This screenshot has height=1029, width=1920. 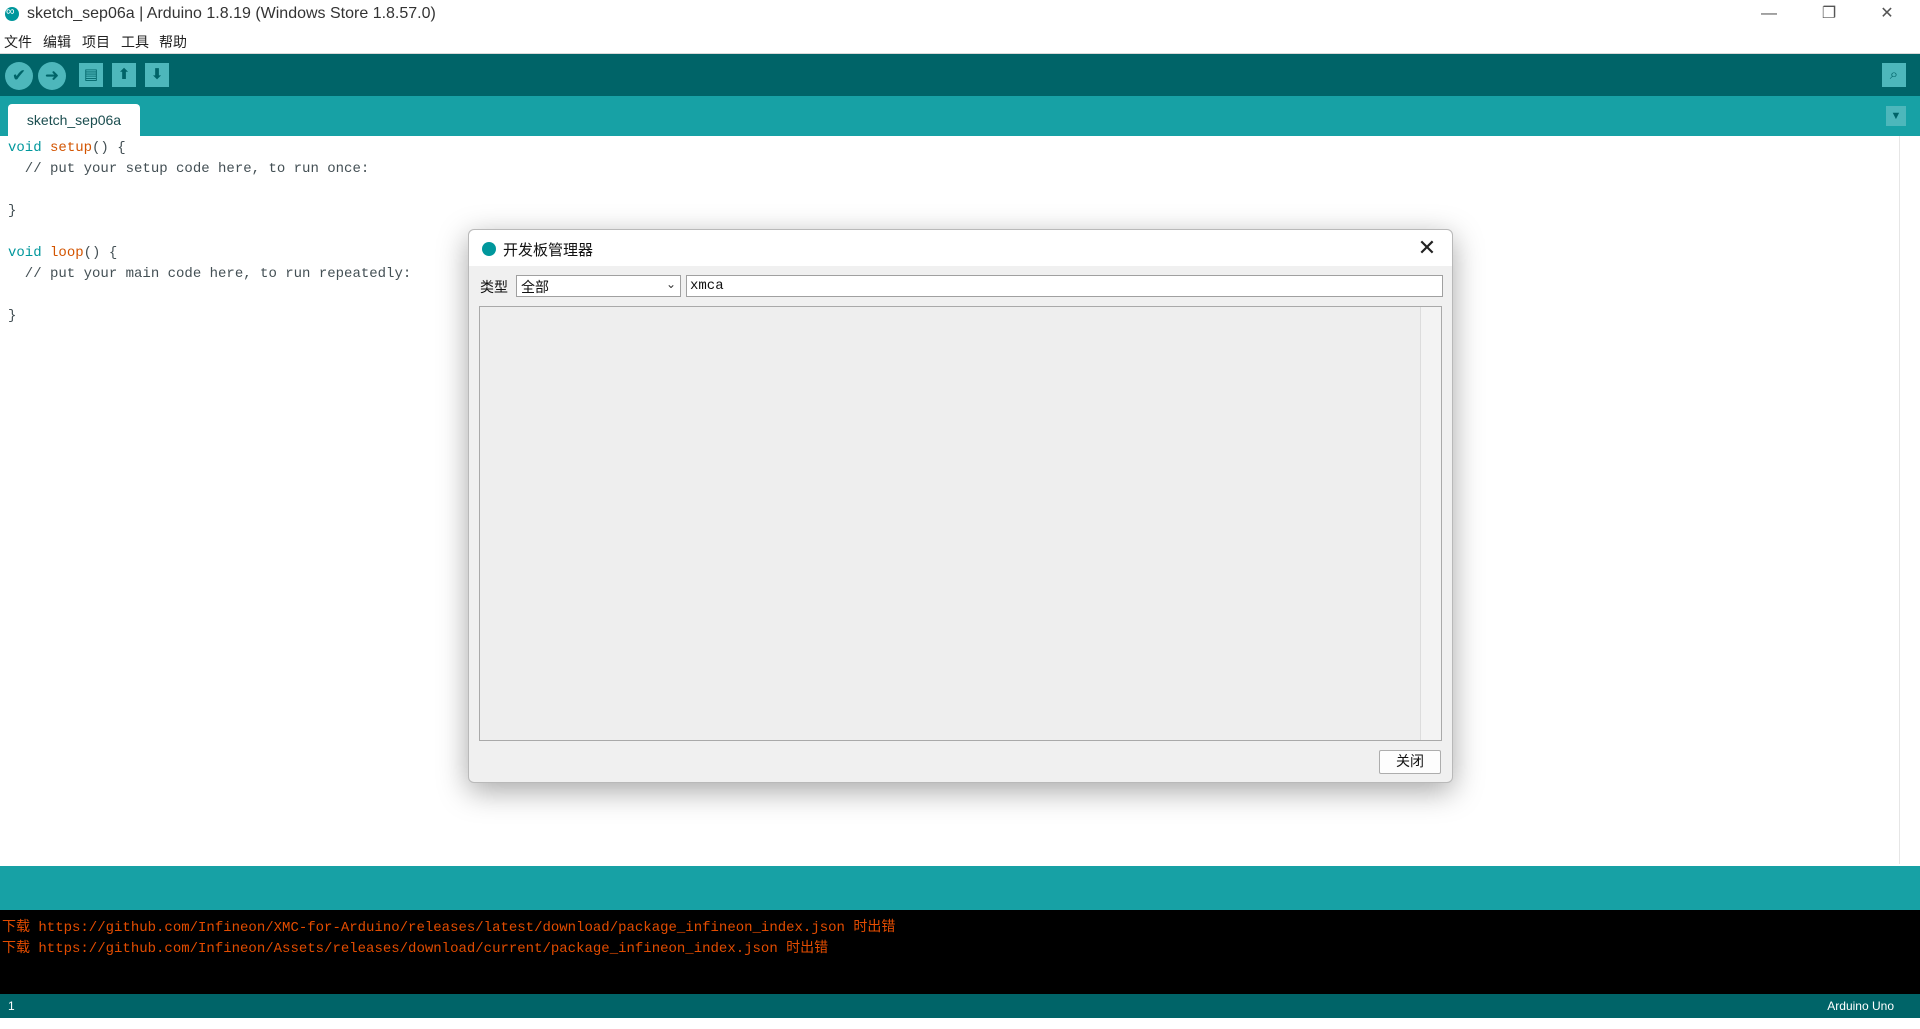 I want to click on boards-list-scrollbar, so click(x=1430, y=523).